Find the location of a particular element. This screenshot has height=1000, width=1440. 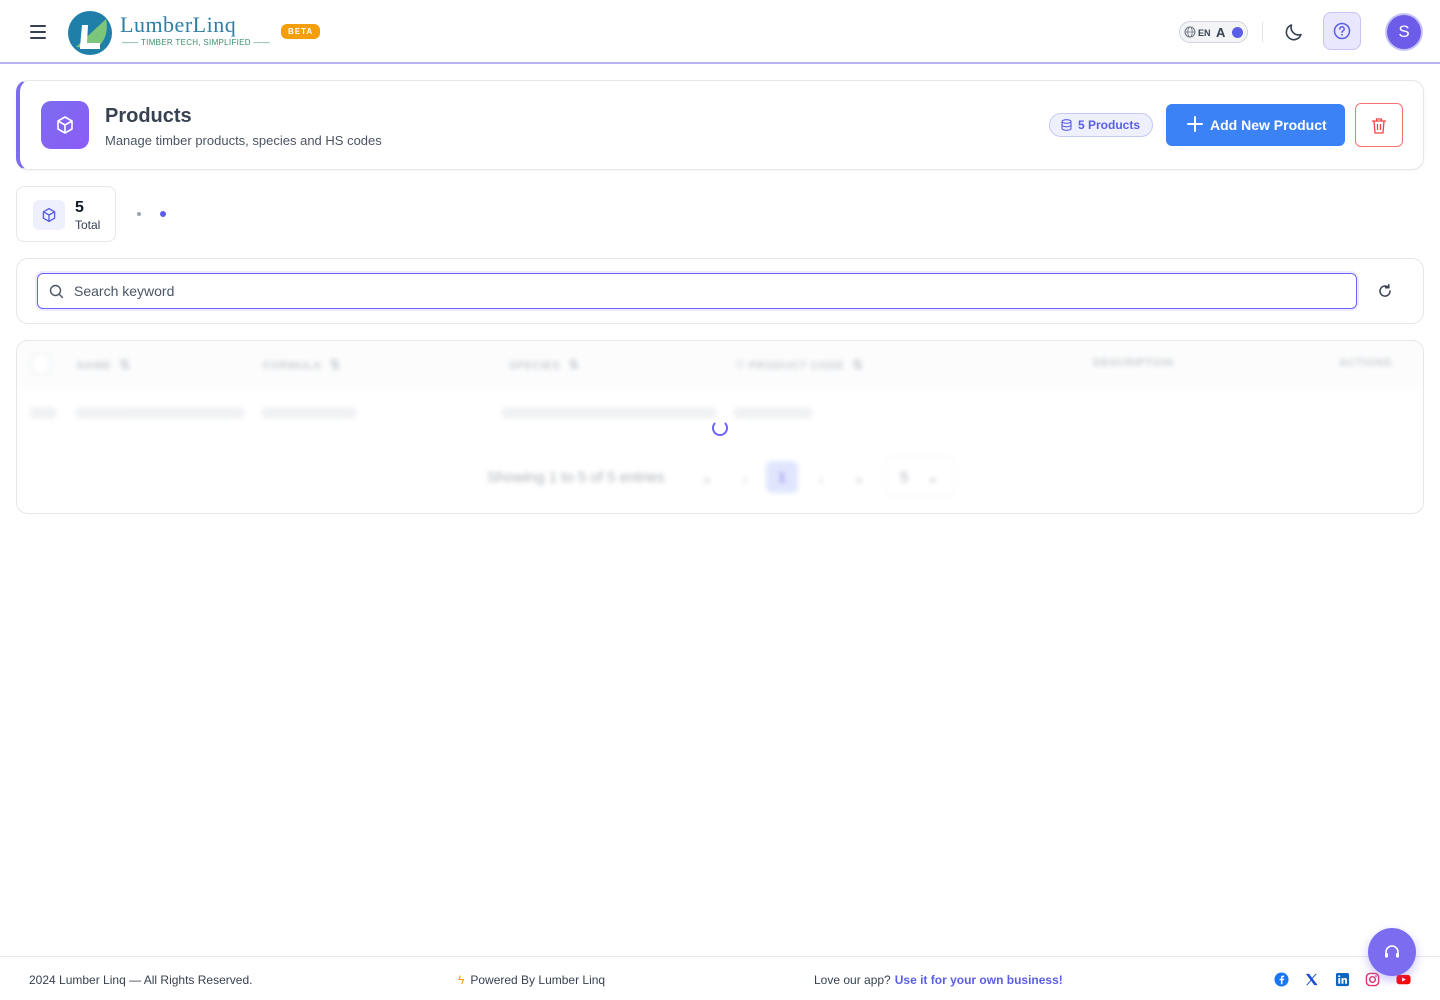

next-page-button: › is located at coordinates (821, 479).